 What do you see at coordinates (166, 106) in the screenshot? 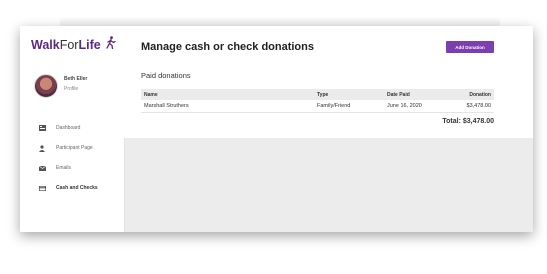
I see `cell-name: Marshall Struthers` at bounding box center [166, 106].